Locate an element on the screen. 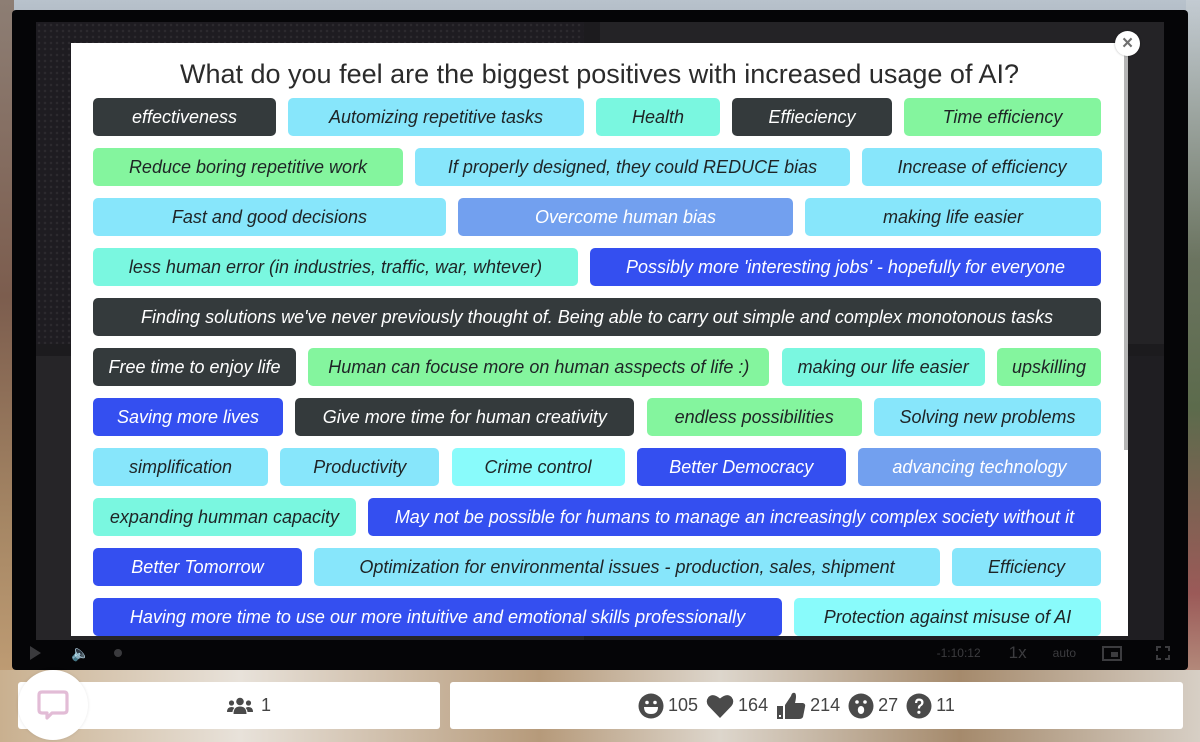 The image size is (1200, 742). play-icon is located at coordinates (35, 653).